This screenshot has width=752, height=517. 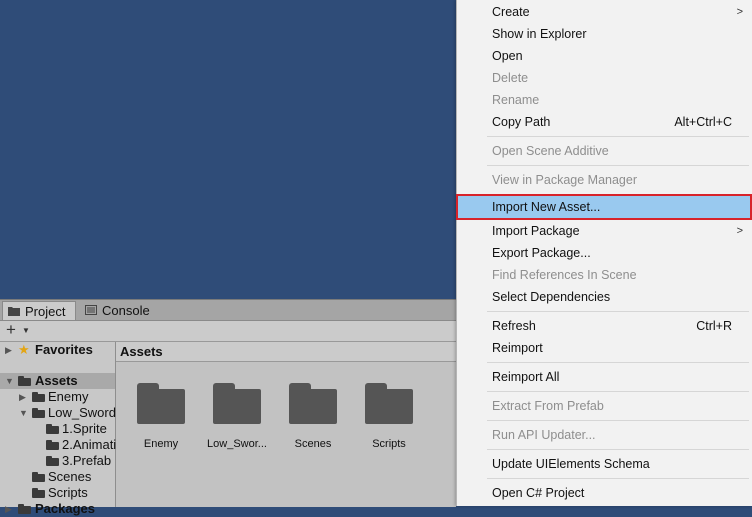 I want to click on tree-label: Assets, so click(x=56, y=380).